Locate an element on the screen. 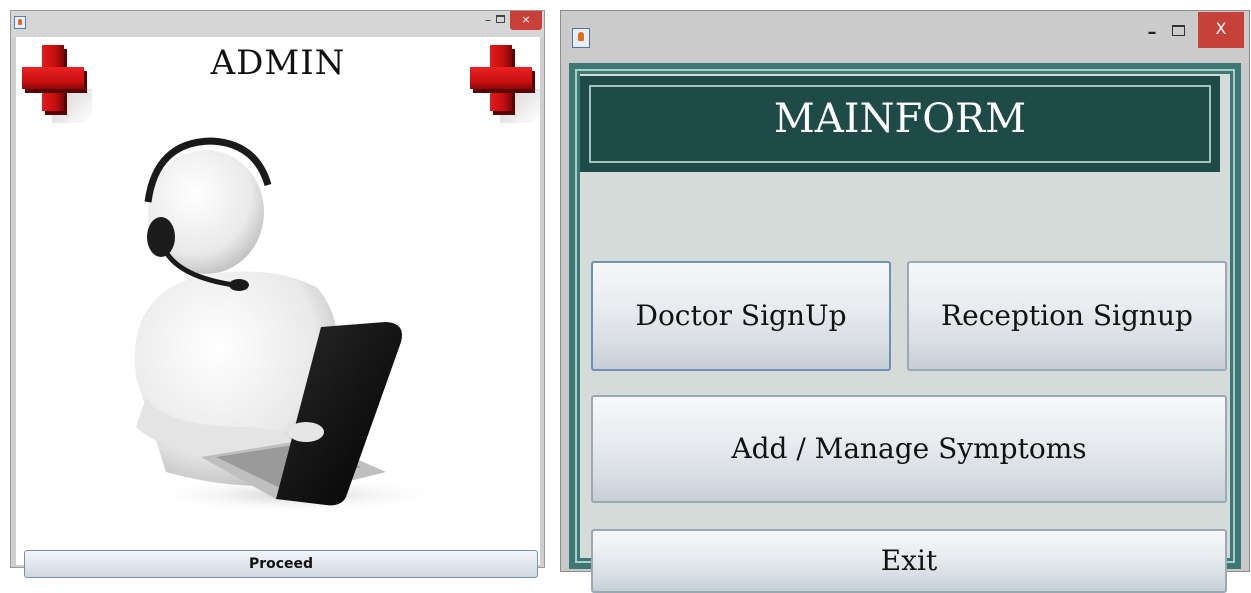 Image resolution: width=1251 pixels, height=593 pixels. manage-symptoms-button: Add / Manage Symptoms is located at coordinates (909, 449).